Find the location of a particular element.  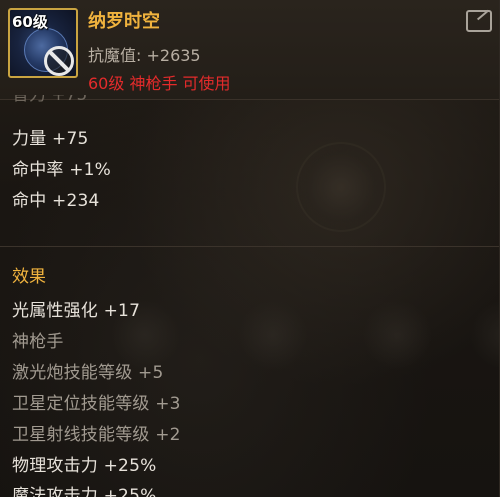

no-entry-icon is located at coordinates (59, 61).